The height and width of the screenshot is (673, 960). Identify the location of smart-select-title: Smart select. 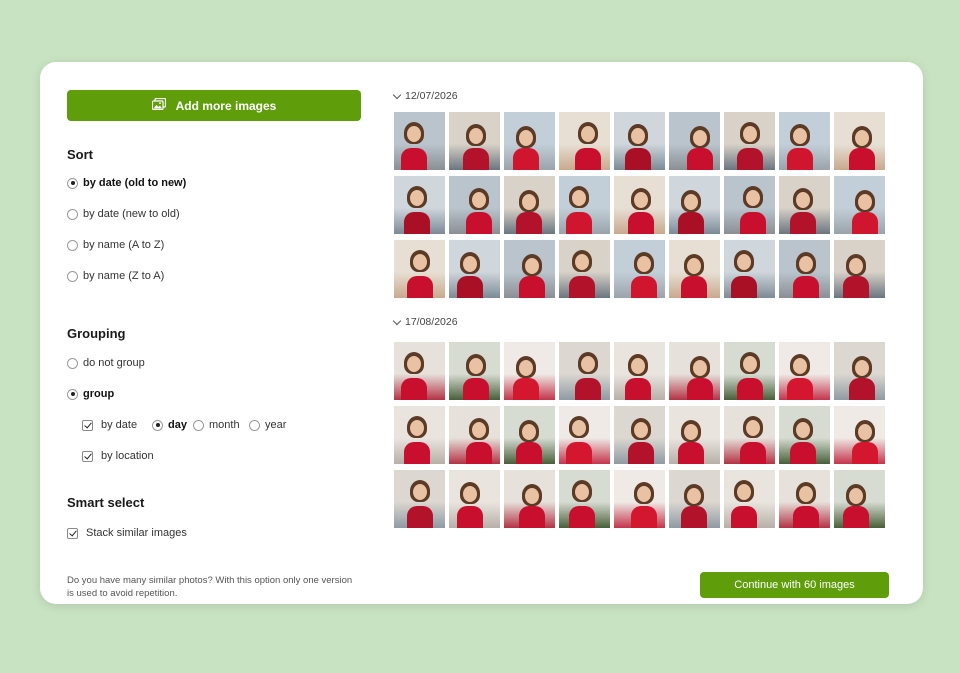
(106, 502).